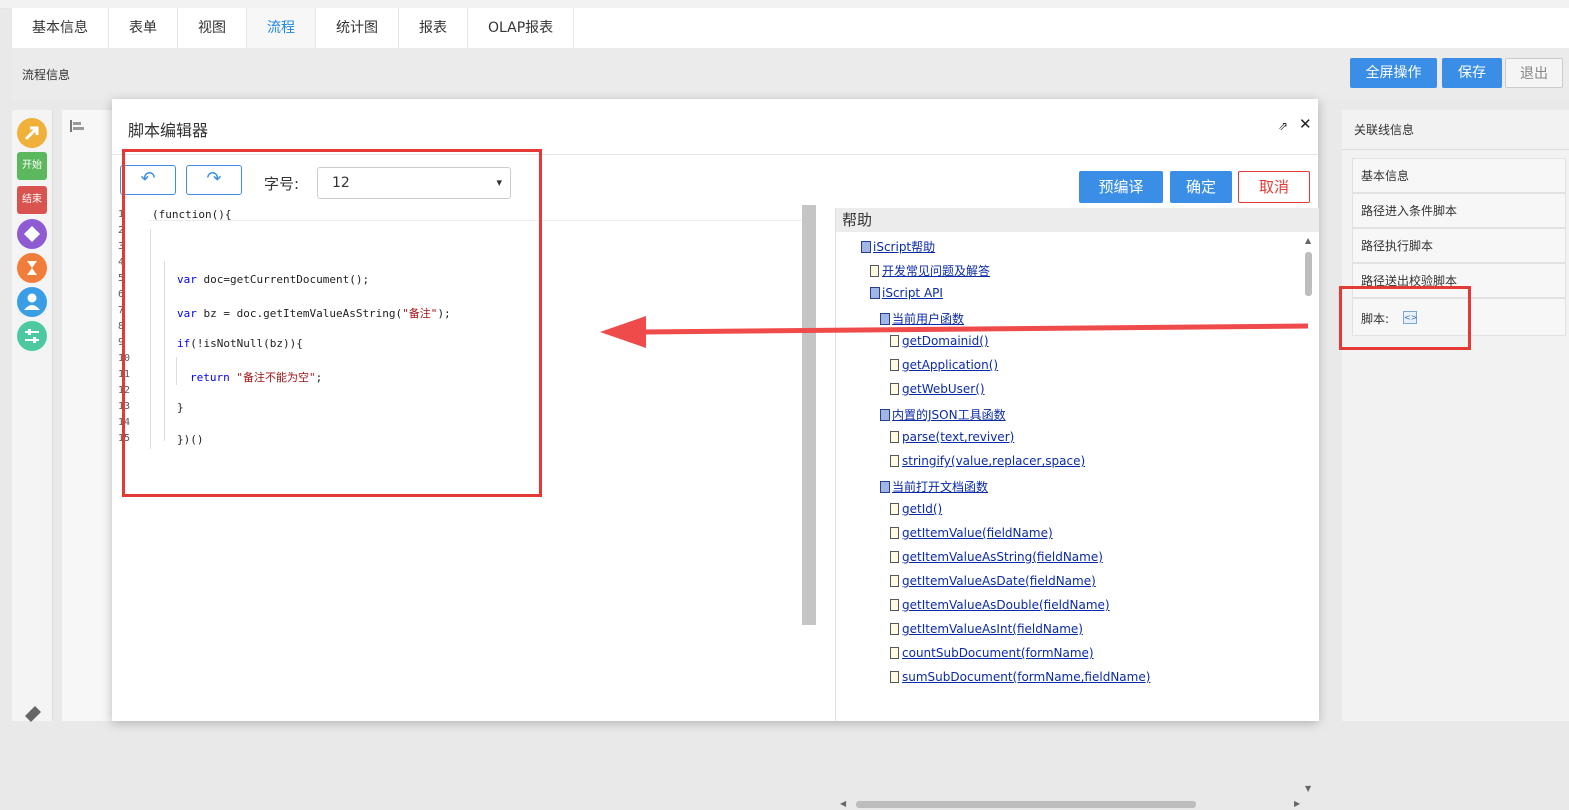 Image resolution: width=1569 pixels, height=810 pixels. Describe the element at coordinates (1121, 187) in the screenshot. I see `precompile-button: 预编译` at that location.